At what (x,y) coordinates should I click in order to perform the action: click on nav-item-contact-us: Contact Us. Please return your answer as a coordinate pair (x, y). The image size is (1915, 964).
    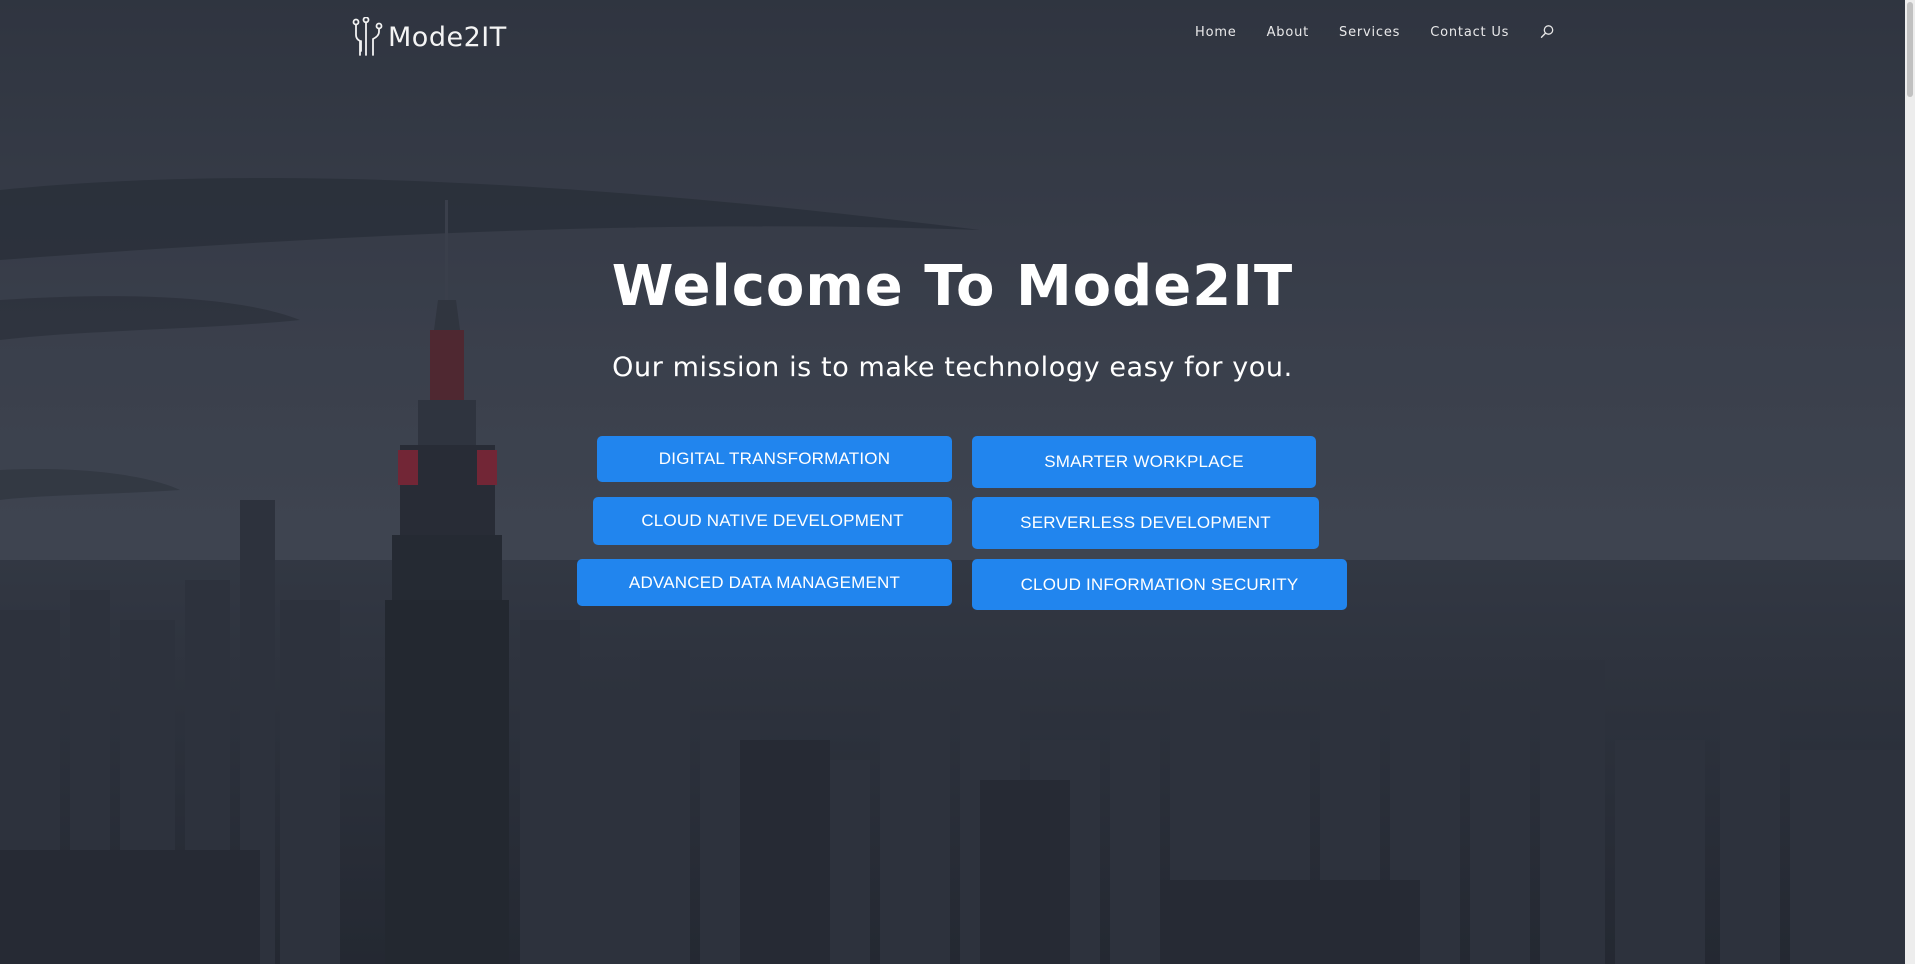
    Looking at the image, I should click on (1469, 32).